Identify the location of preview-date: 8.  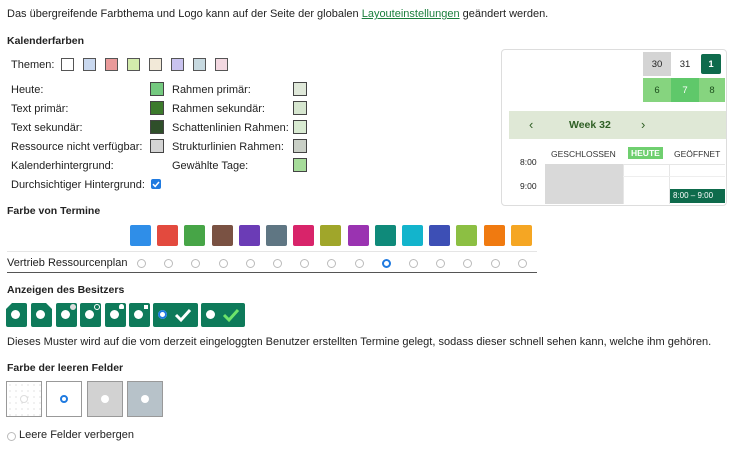
(712, 90).